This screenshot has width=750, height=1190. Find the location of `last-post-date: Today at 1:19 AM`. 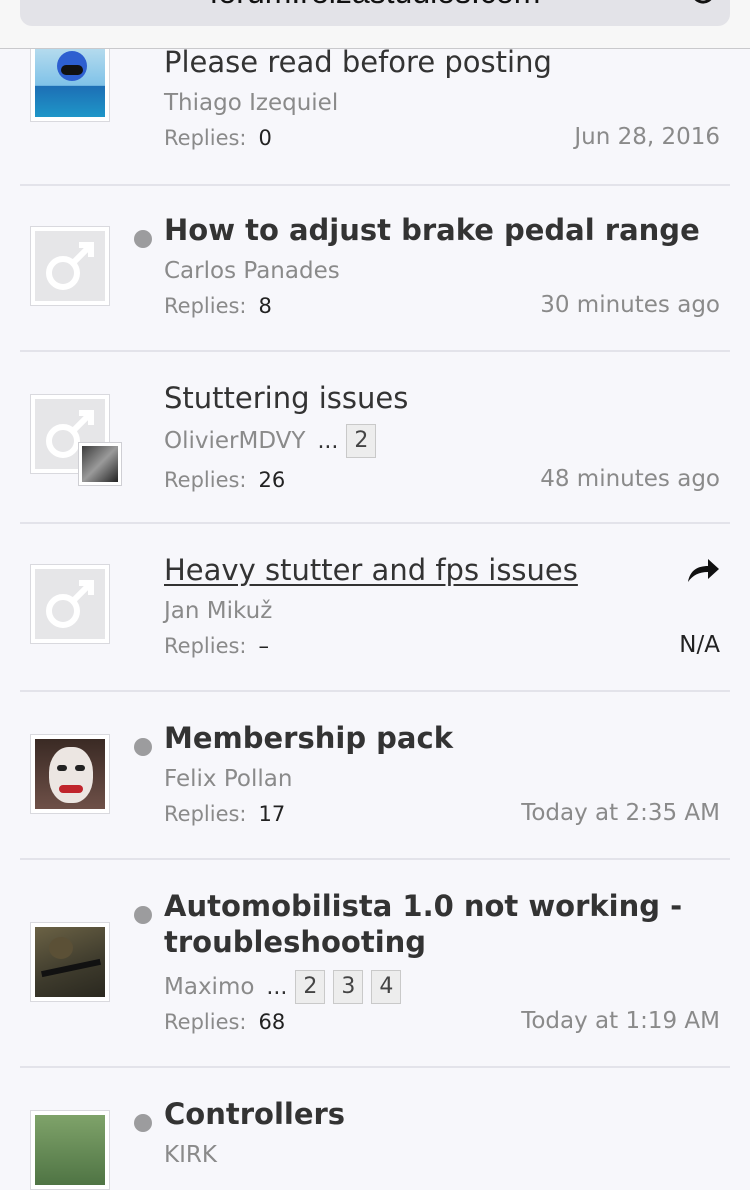

last-post-date: Today at 1:19 AM is located at coordinates (620, 1021).